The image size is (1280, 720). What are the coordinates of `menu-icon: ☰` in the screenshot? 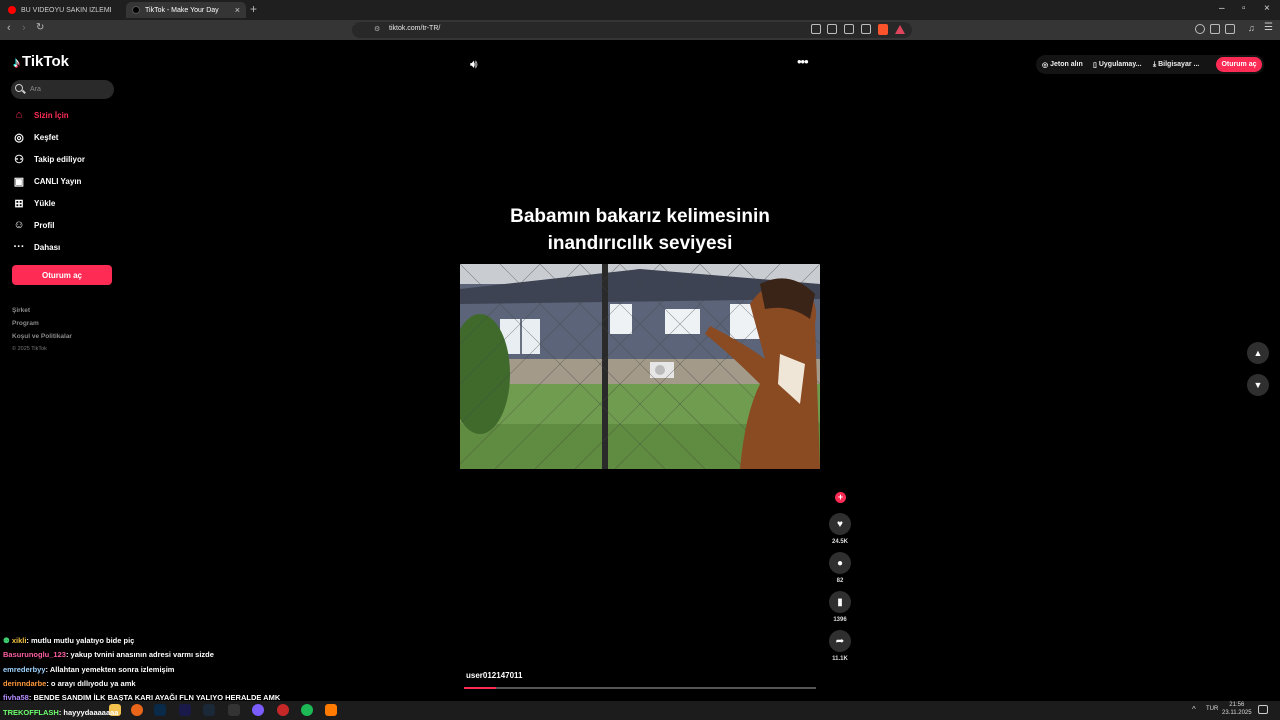 It's located at (1269, 27).